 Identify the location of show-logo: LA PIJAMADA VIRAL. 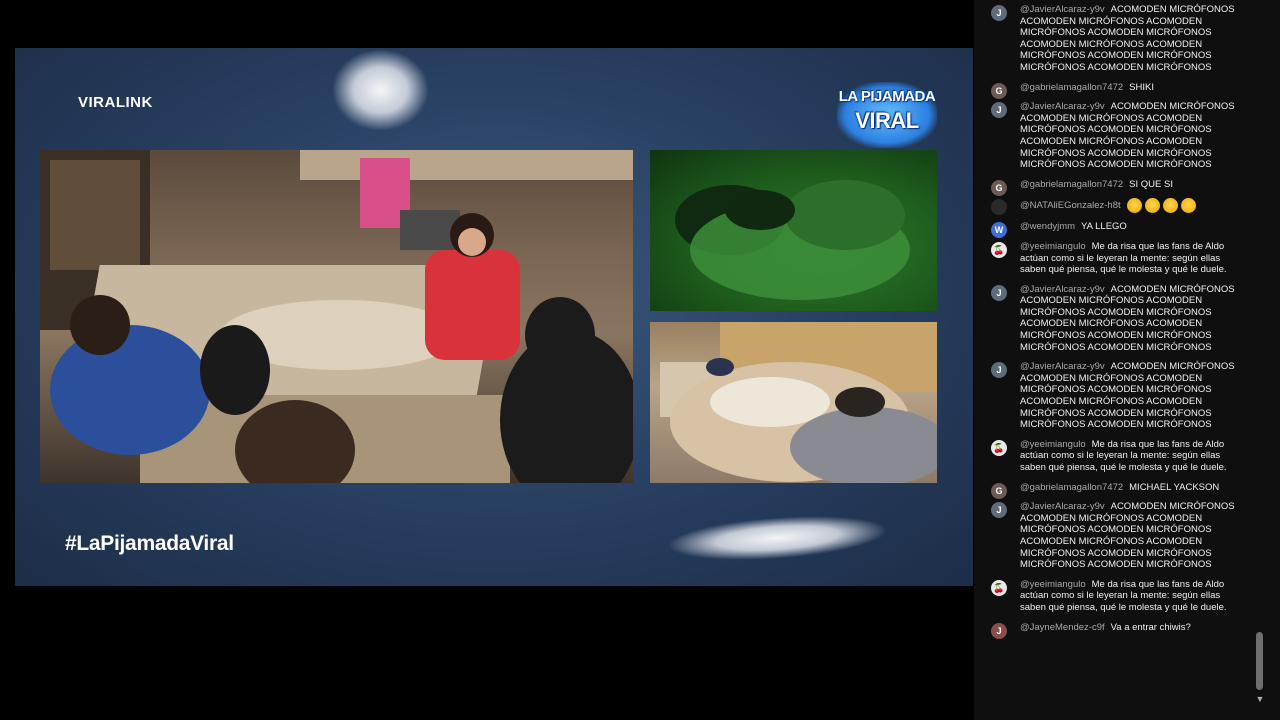
(887, 115).